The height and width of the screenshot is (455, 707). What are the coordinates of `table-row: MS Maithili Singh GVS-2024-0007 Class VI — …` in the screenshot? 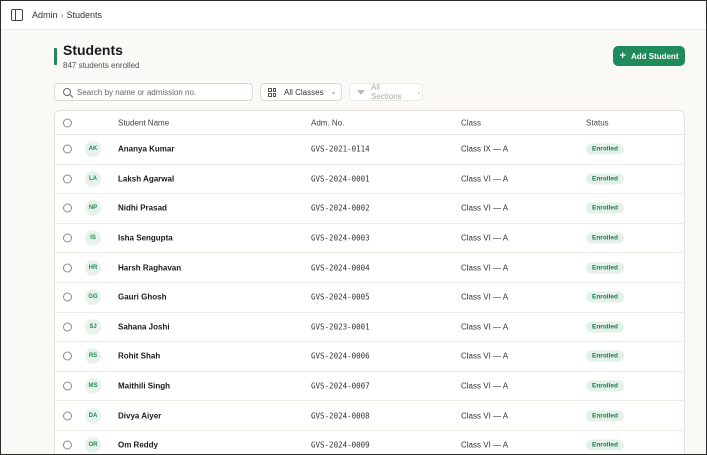 It's located at (369, 387).